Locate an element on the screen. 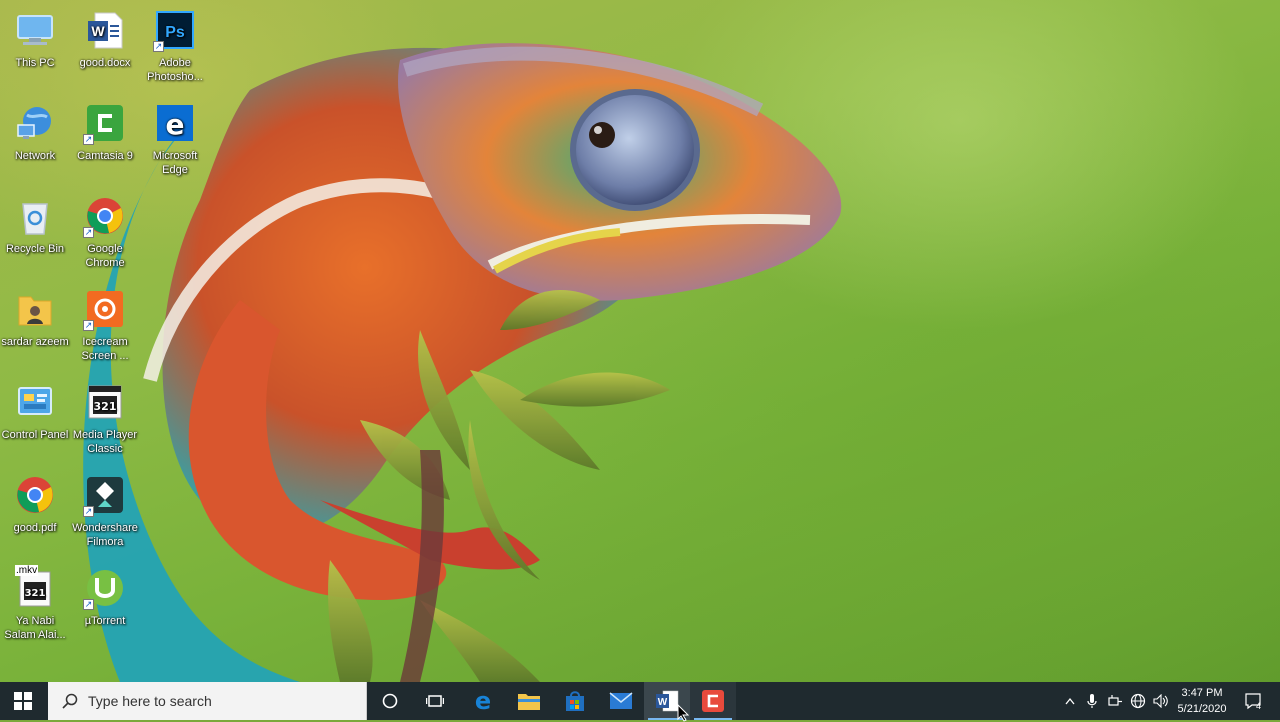 The width and height of the screenshot is (1280, 722). control-panel-icon is located at coordinates (35, 402).